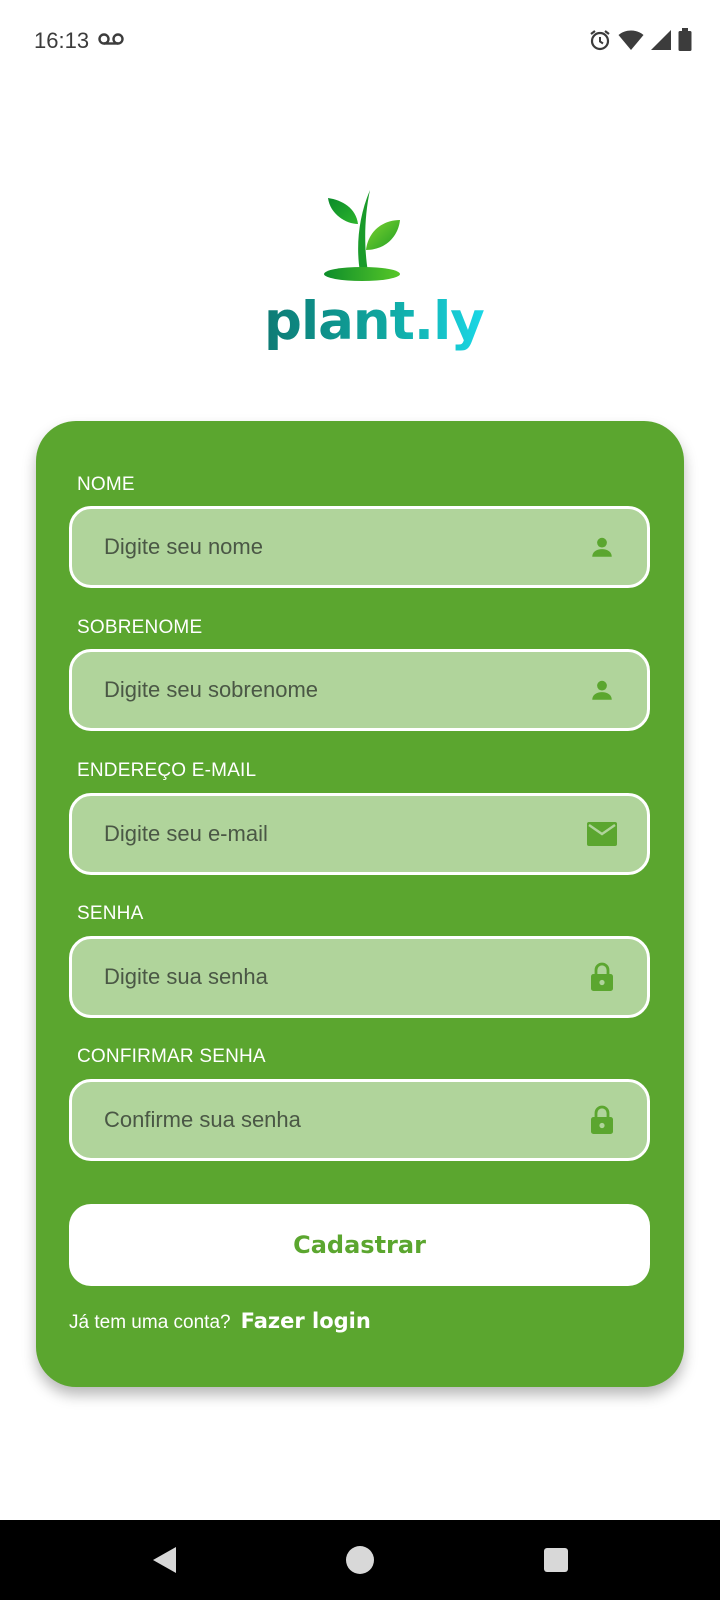 This screenshot has height=1600, width=720. What do you see at coordinates (62, 40) in the screenshot?
I see `status-time: 16:13` at bounding box center [62, 40].